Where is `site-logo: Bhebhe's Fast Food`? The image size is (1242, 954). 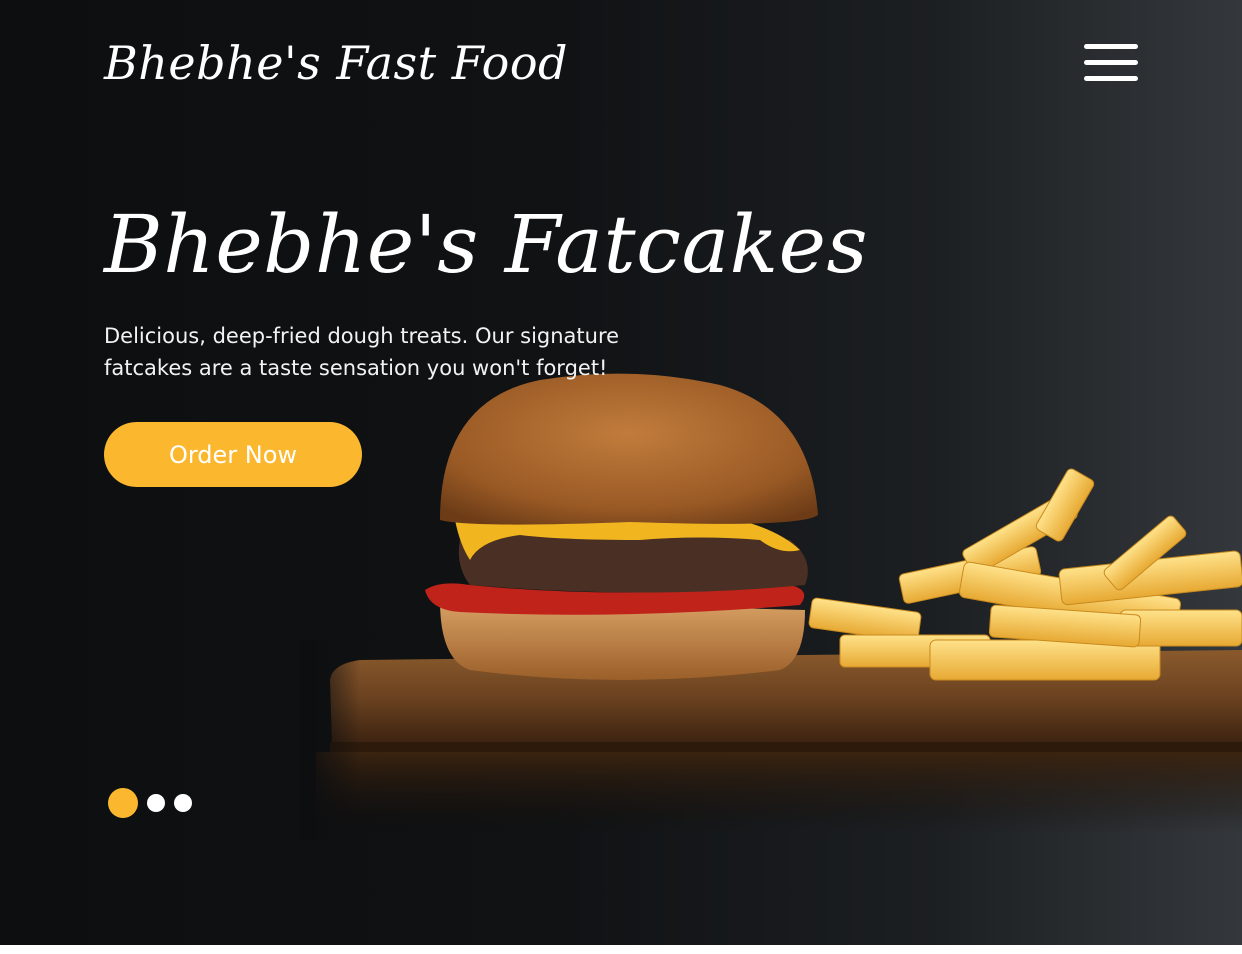
site-logo: Bhebhe's Fast Food is located at coordinates (336, 63).